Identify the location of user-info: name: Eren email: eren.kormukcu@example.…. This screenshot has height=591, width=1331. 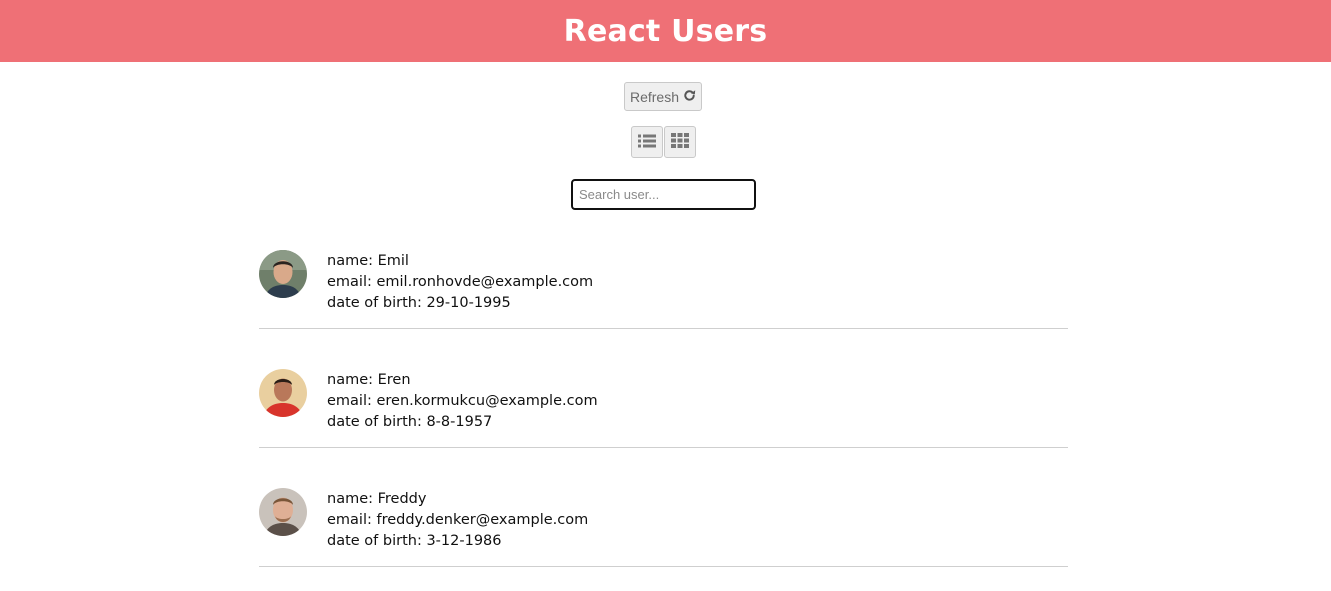
(462, 401).